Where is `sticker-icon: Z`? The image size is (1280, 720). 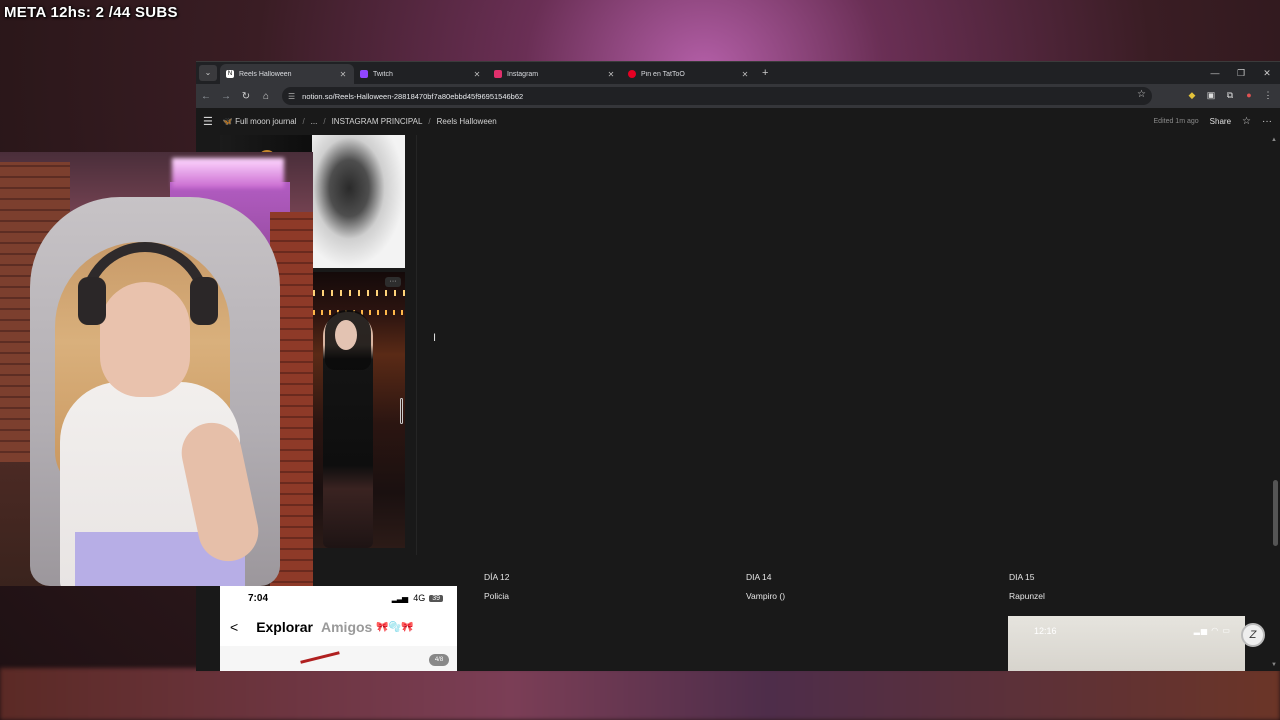 sticker-icon: Z is located at coordinates (1253, 635).